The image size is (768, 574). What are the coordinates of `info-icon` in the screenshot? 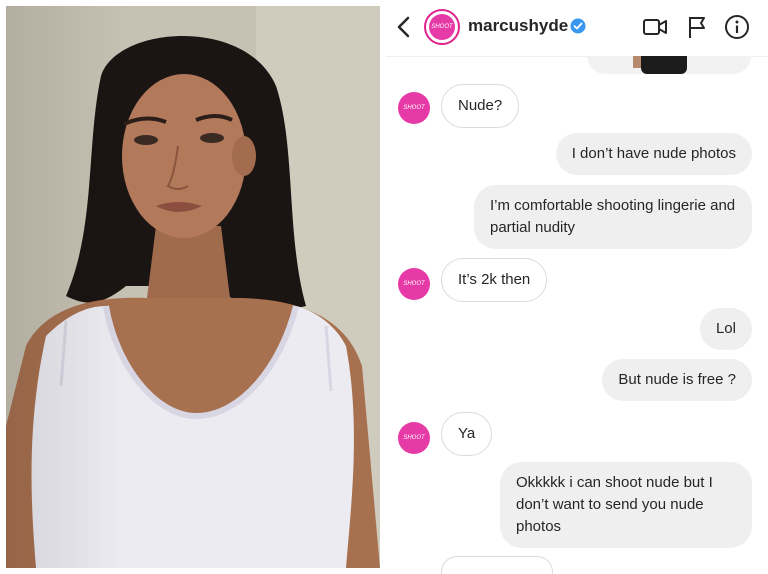 It's located at (737, 27).